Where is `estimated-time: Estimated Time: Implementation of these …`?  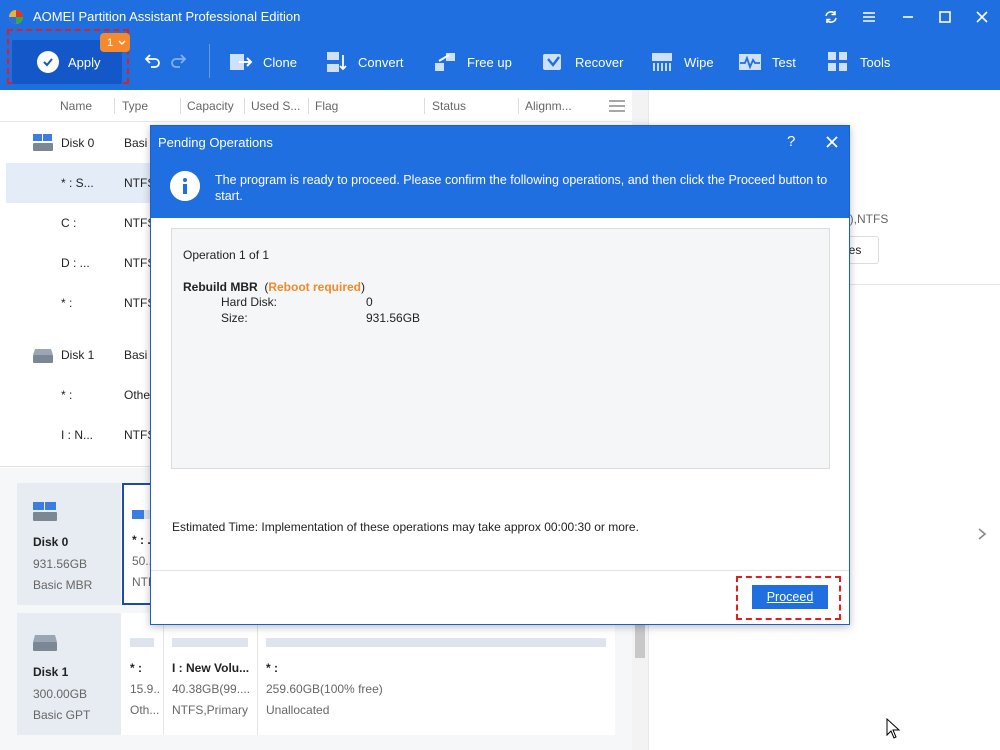 estimated-time: Estimated Time: Implementation of these … is located at coordinates (405, 527).